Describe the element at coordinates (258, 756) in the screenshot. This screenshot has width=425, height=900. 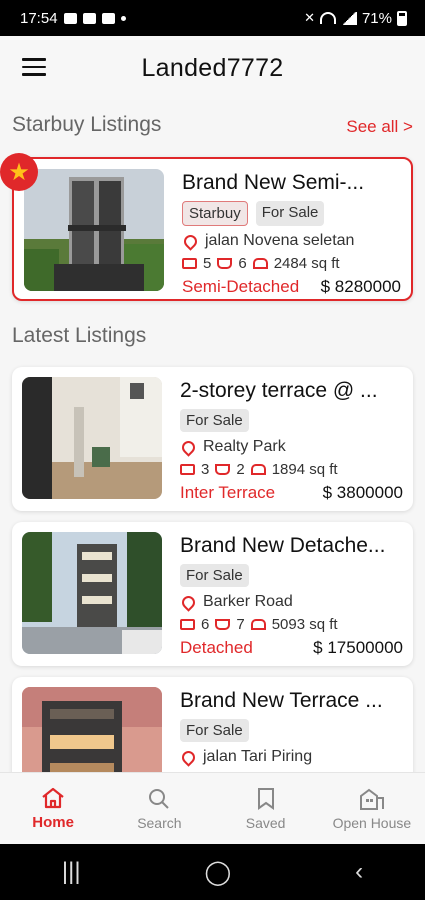
I see `listing-location: jalan Tari Piring` at that location.